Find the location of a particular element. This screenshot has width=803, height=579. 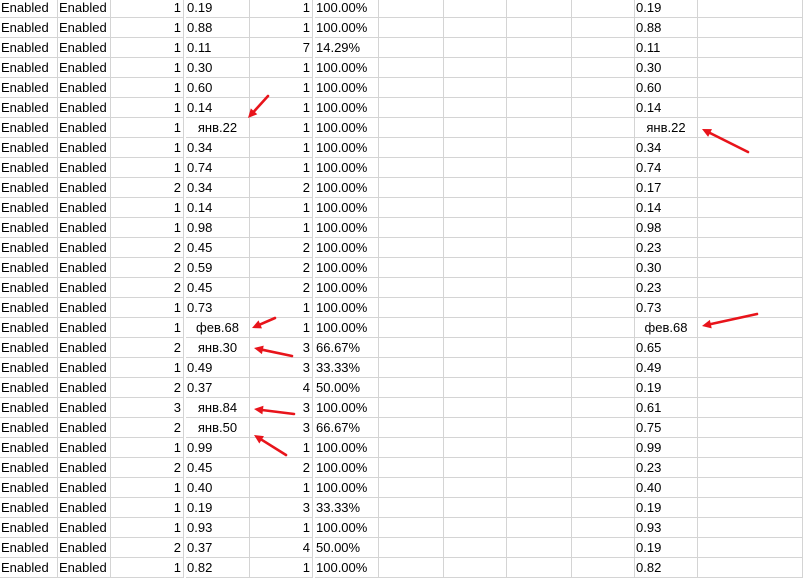

cell-col-k: 0.30 is located at coordinates (666, 68).